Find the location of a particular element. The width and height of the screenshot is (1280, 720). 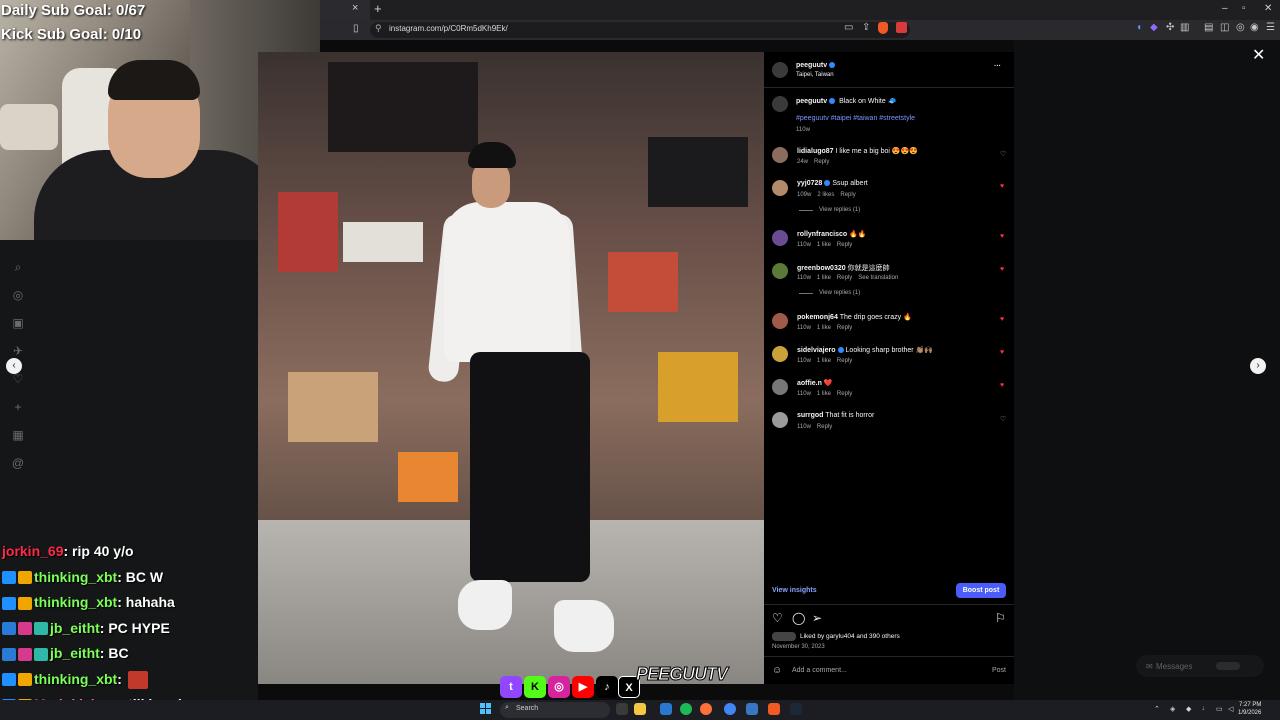

commenter-username: pokemonj64 is located at coordinates (817, 317).